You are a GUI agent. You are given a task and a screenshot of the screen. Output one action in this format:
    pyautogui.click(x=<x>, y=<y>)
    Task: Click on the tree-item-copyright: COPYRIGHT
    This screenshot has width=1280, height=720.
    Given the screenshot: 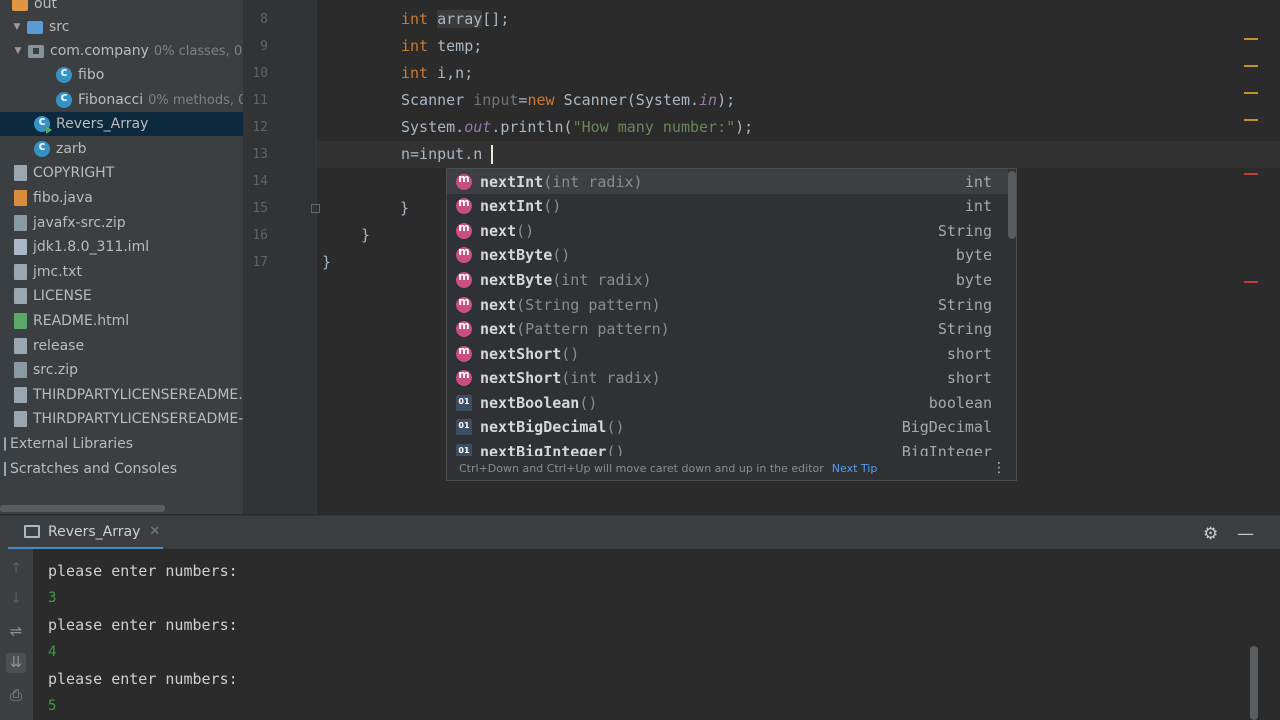 What is the action you would take?
    pyautogui.click(x=121, y=173)
    